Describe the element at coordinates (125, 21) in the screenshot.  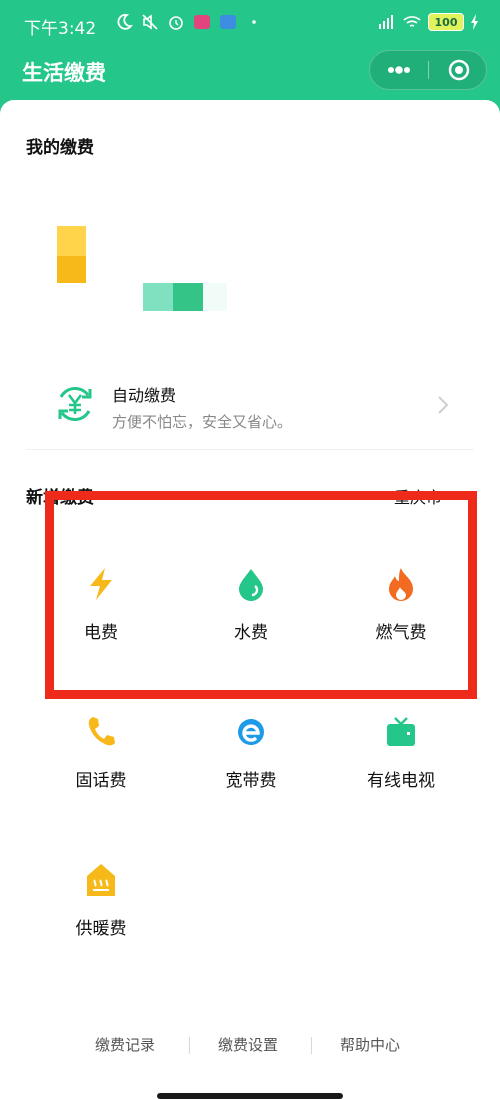
I see `moon-icon` at that location.